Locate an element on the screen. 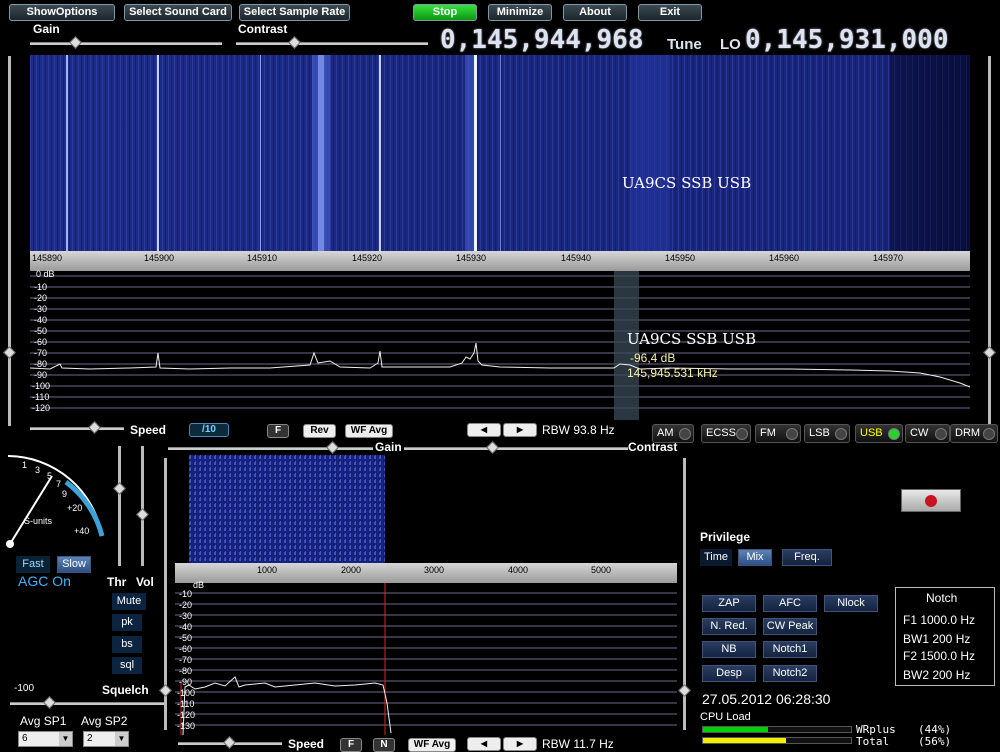 The height and width of the screenshot is (752, 1000). audio-left-slider-knob is located at coordinates (165, 690).